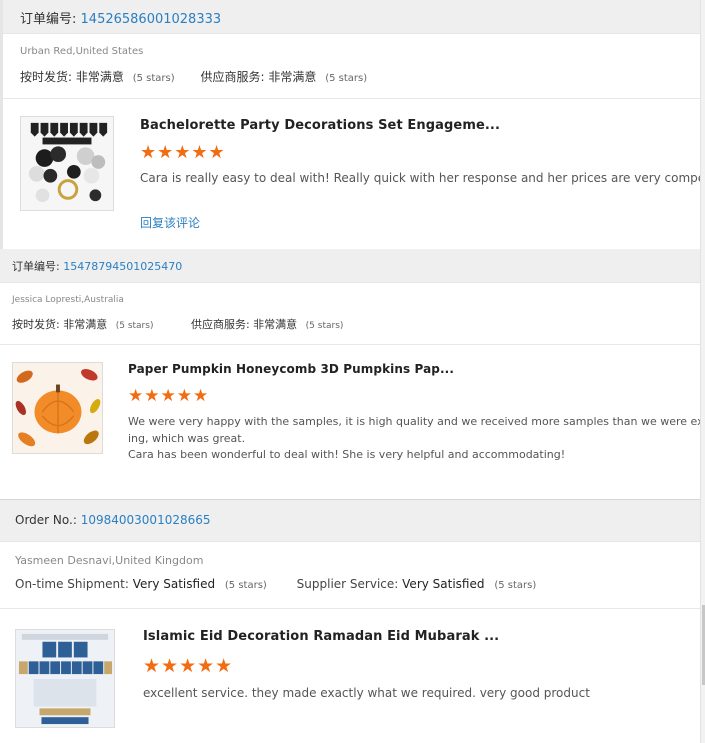 The image size is (705, 743). Describe the element at coordinates (72, 584) in the screenshot. I see `shipment-label: On-time Shipment:` at that location.